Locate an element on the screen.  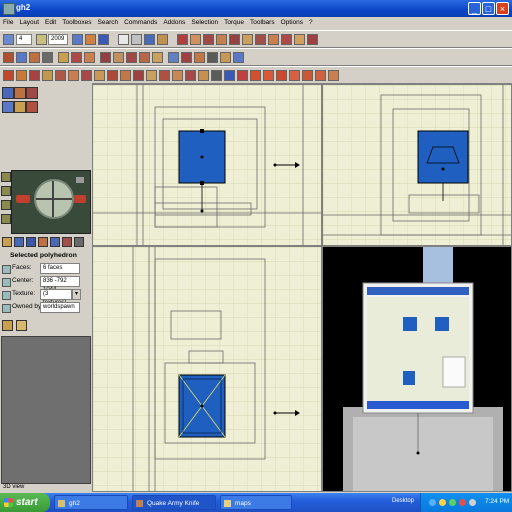
volume-icon is located at coordinates (472, 502).